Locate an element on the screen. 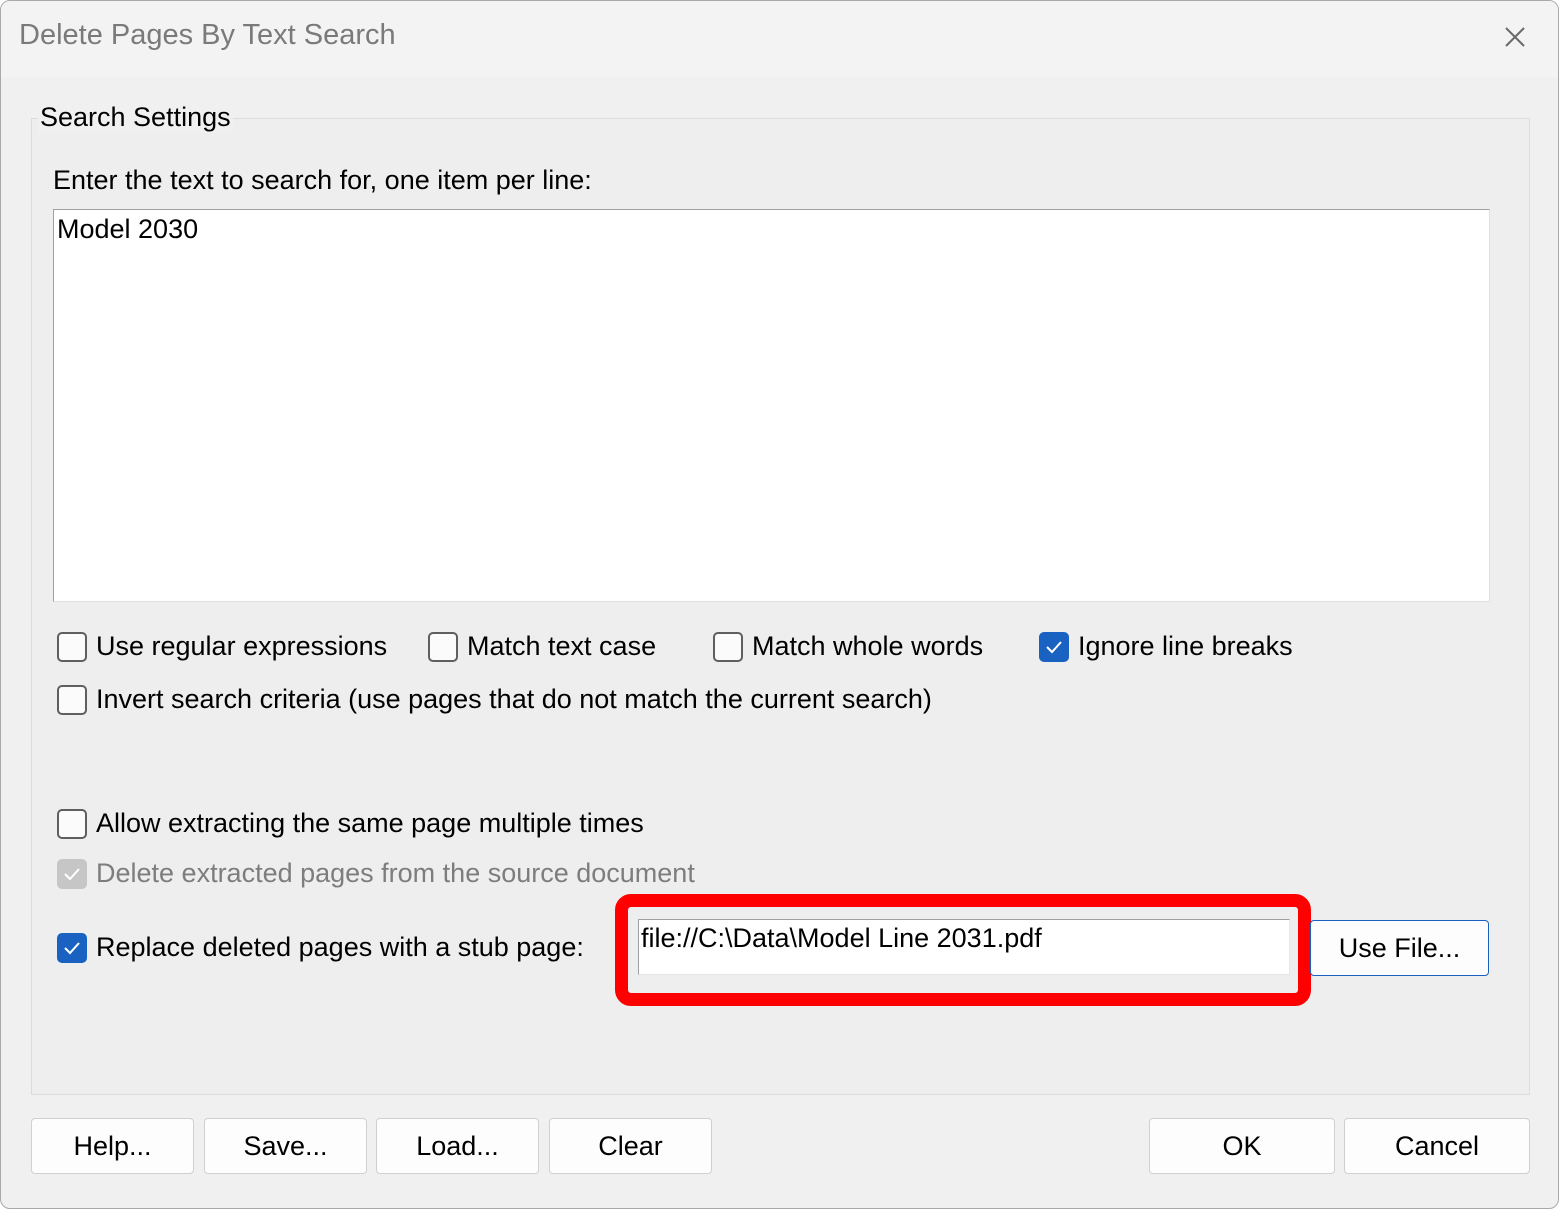 The width and height of the screenshot is (1559, 1209). title-bar: Delete Pages By Text Search is located at coordinates (779, 39).